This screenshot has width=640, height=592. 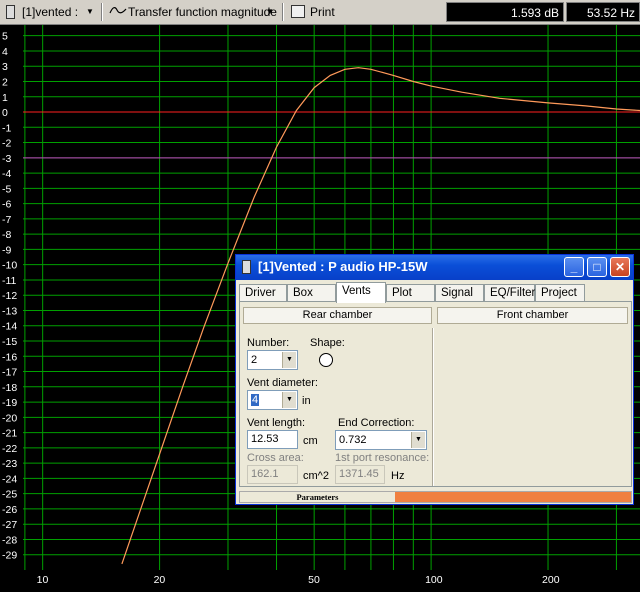 What do you see at coordinates (9, 342) in the screenshot?
I see `y-tick-label: -15` at bounding box center [9, 342].